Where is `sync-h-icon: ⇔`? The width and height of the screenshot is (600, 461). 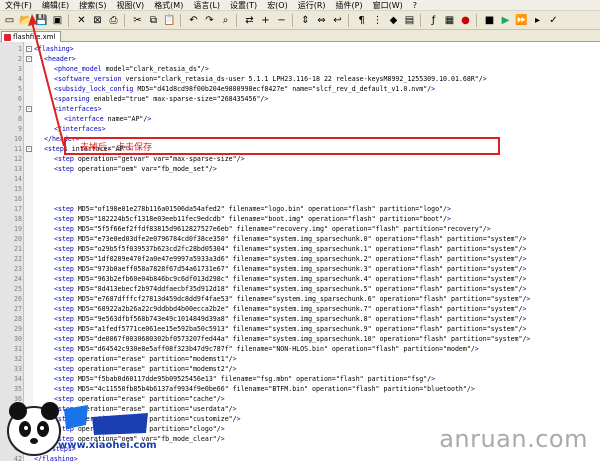
sync-h-icon: ⇔ is located at coordinates (321, 20).